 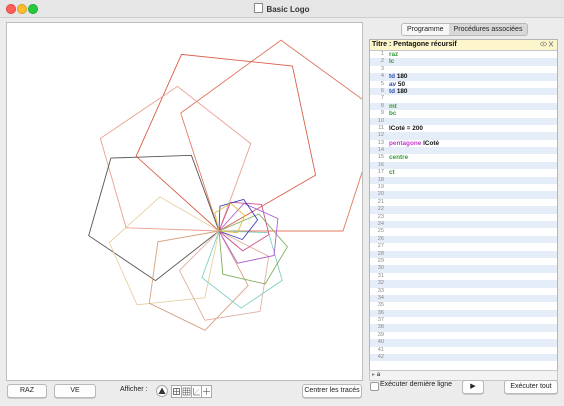 What do you see at coordinates (382, 113) in the screenshot?
I see `line-number: 9` at bounding box center [382, 113].